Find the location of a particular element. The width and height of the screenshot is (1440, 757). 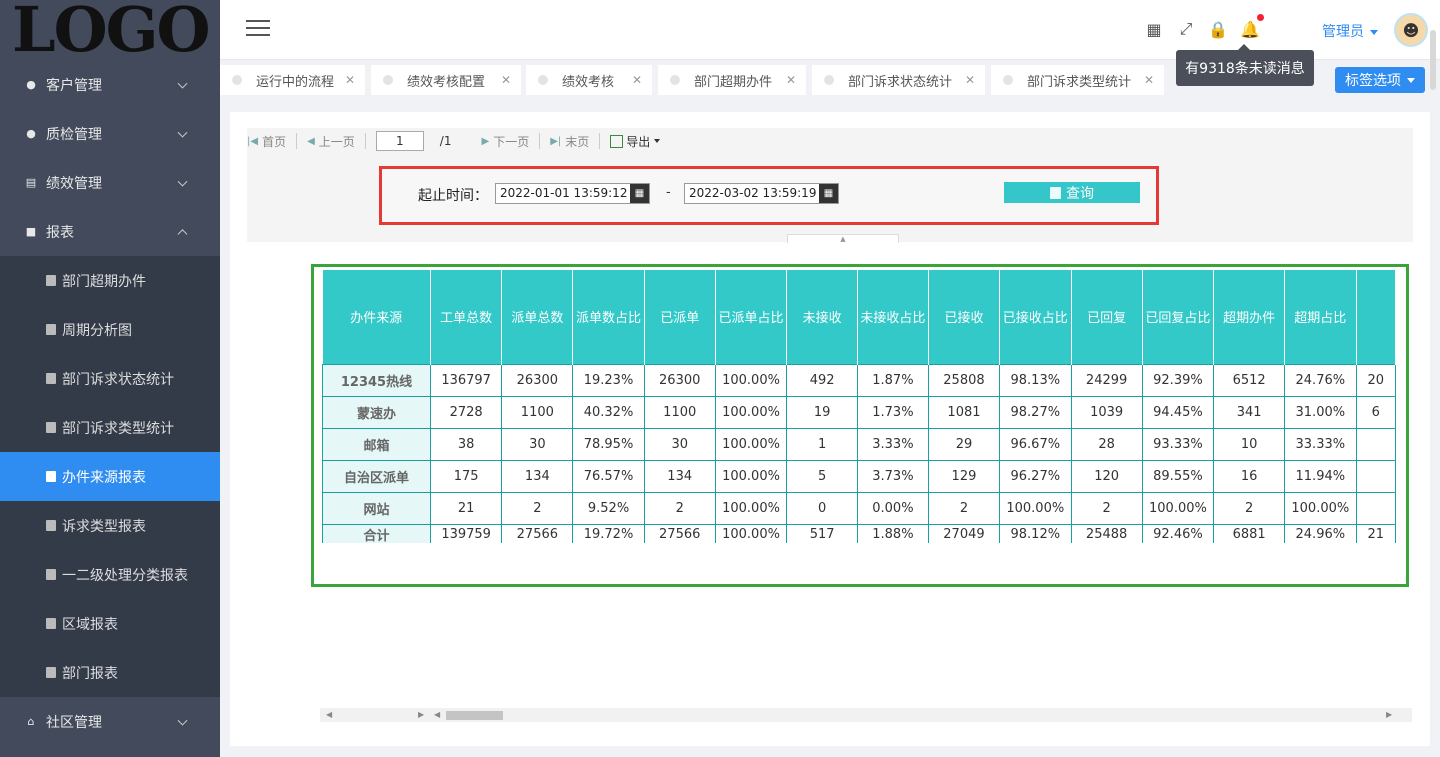

submenu-item: 一二级处理分类报表 is located at coordinates (110, 574).